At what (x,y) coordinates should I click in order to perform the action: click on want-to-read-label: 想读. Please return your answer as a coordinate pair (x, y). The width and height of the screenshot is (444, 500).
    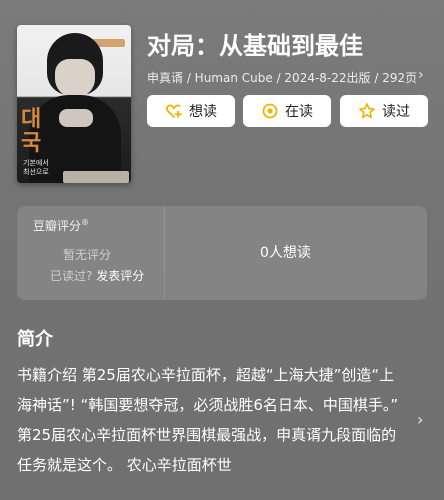
    Looking at the image, I should click on (203, 112).